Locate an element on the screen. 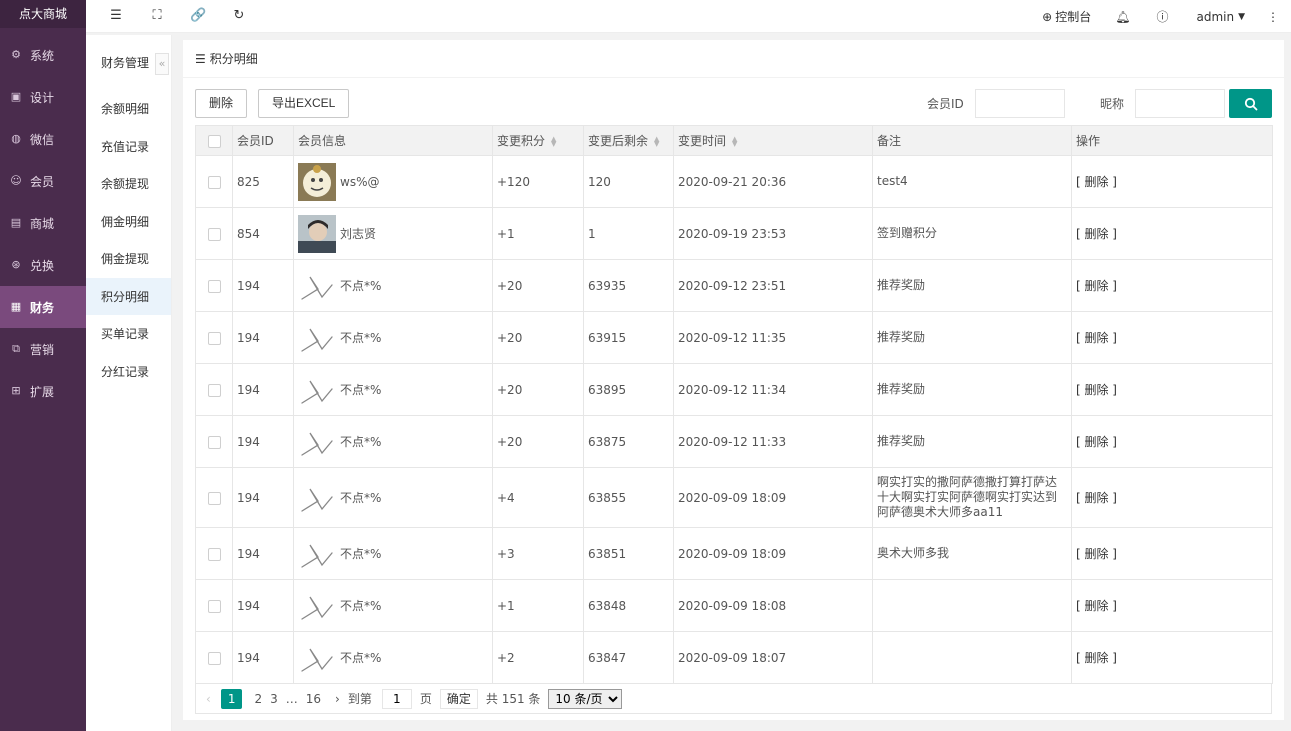  main-nav-item: ▣ 设计 is located at coordinates (43, 97).